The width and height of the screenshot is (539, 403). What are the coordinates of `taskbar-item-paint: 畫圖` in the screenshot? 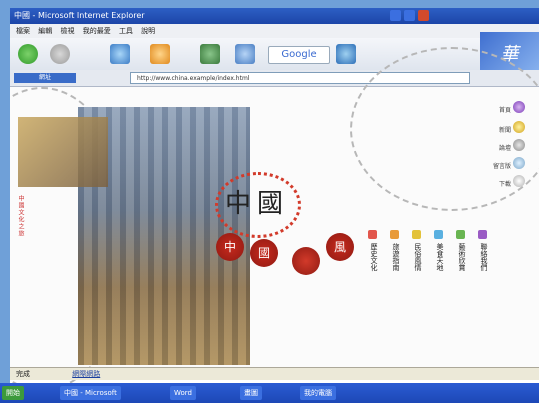 It's located at (251, 393).